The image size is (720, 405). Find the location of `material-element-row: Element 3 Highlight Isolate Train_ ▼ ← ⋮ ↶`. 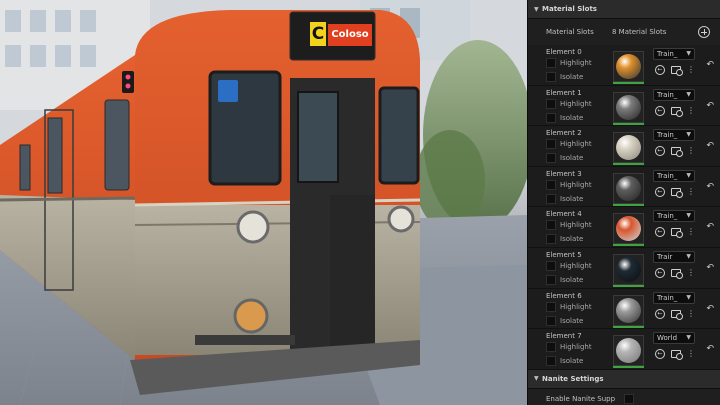

material-element-row: Element 3 Highlight Isolate Train_ ▼ ← ⋮ ↶ is located at coordinates (624, 187).